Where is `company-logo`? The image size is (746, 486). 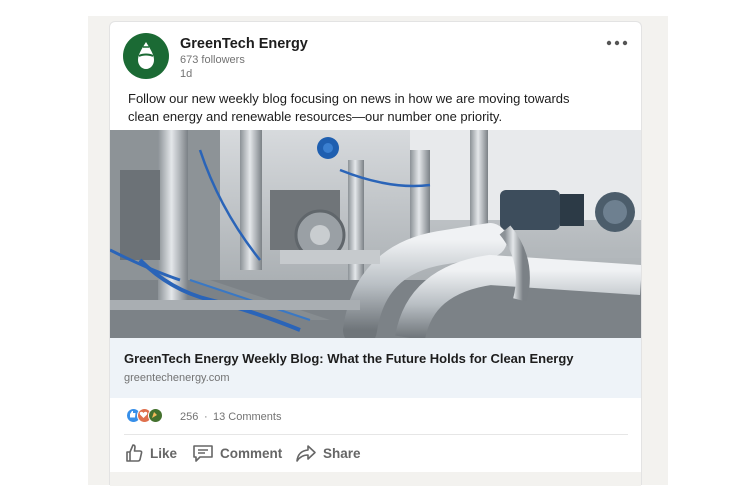 company-logo is located at coordinates (146, 56).